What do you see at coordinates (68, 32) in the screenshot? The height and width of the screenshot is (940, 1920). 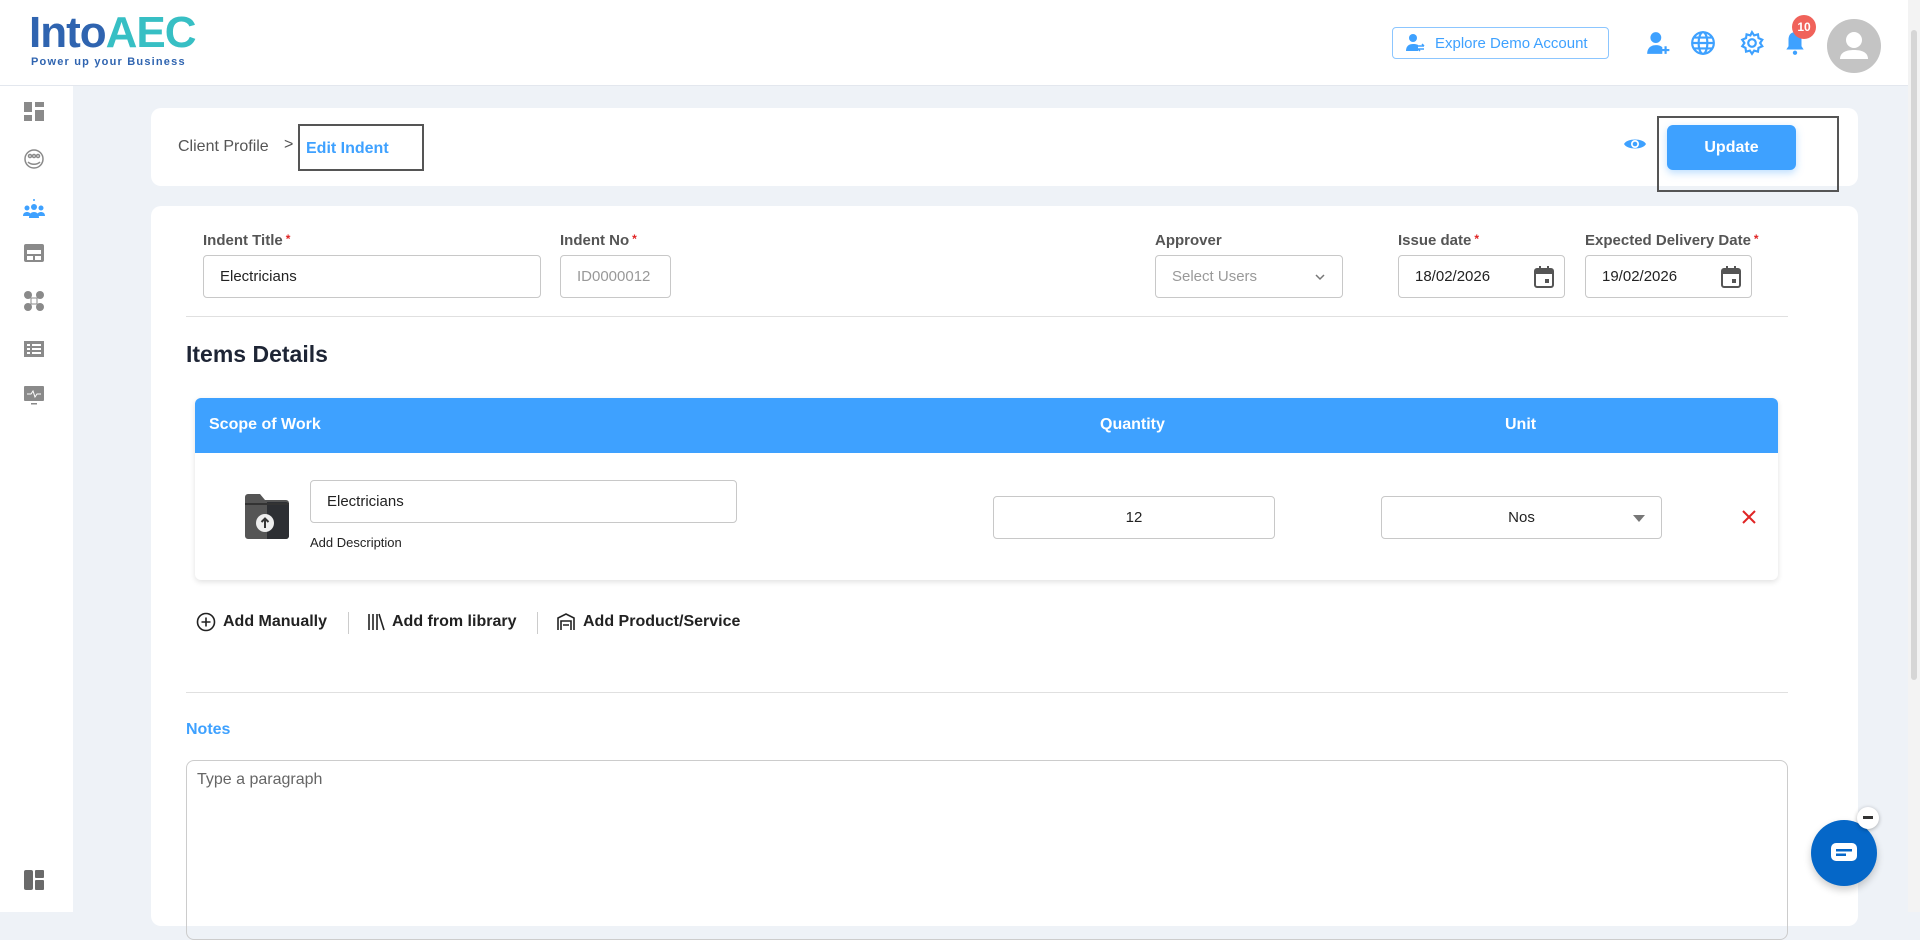 I see `logo-text-into: Into` at bounding box center [68, 32].